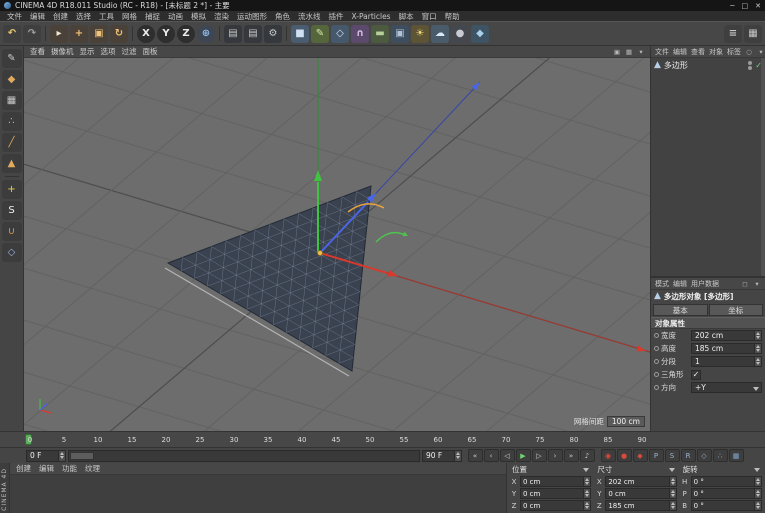  Describe the element at coordinates (360, 33) in the screenshot. I see `deformers-icon: ∩` at that location.